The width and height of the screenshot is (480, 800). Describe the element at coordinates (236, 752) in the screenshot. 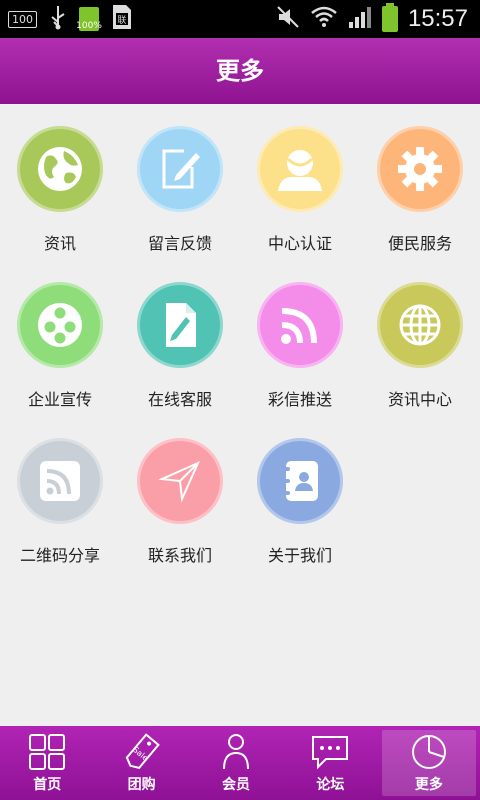

I see `member-icon` at that location.